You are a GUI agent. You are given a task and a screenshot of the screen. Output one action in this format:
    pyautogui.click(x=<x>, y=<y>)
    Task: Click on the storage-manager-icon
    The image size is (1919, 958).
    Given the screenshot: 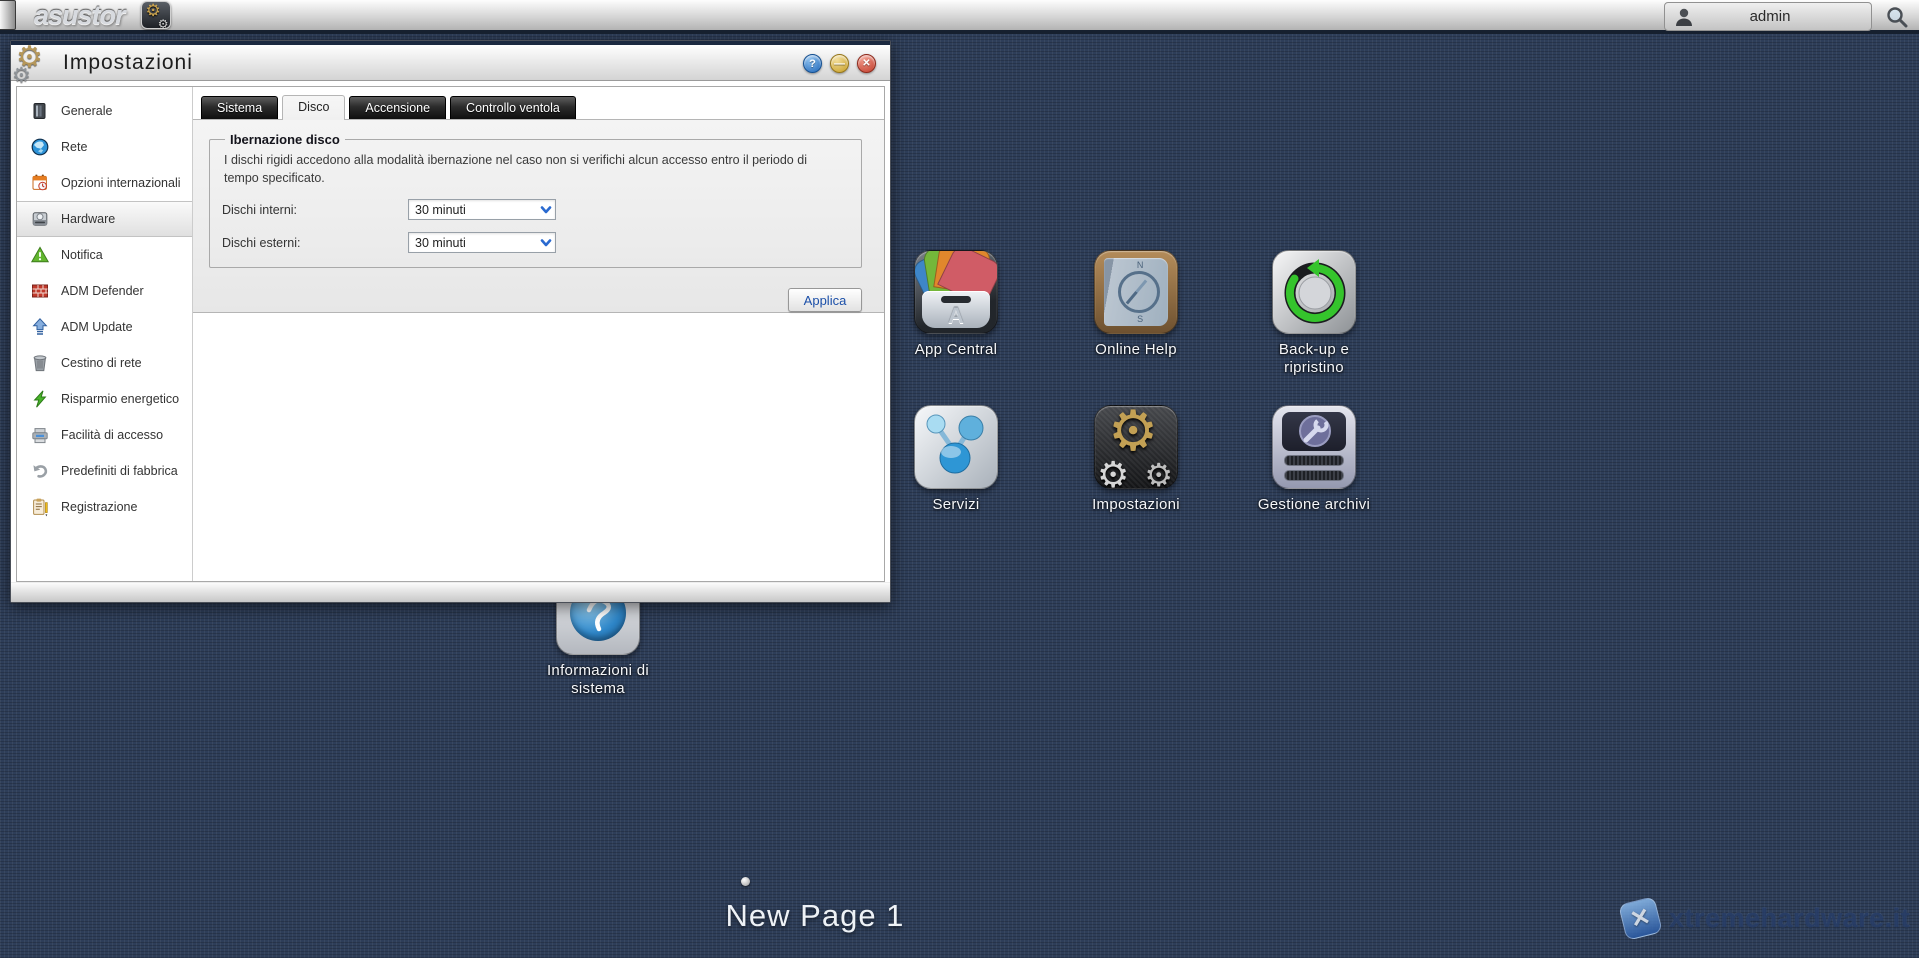 What is the action you would take?
    pyautogui.click(x=1314, y=447)
    